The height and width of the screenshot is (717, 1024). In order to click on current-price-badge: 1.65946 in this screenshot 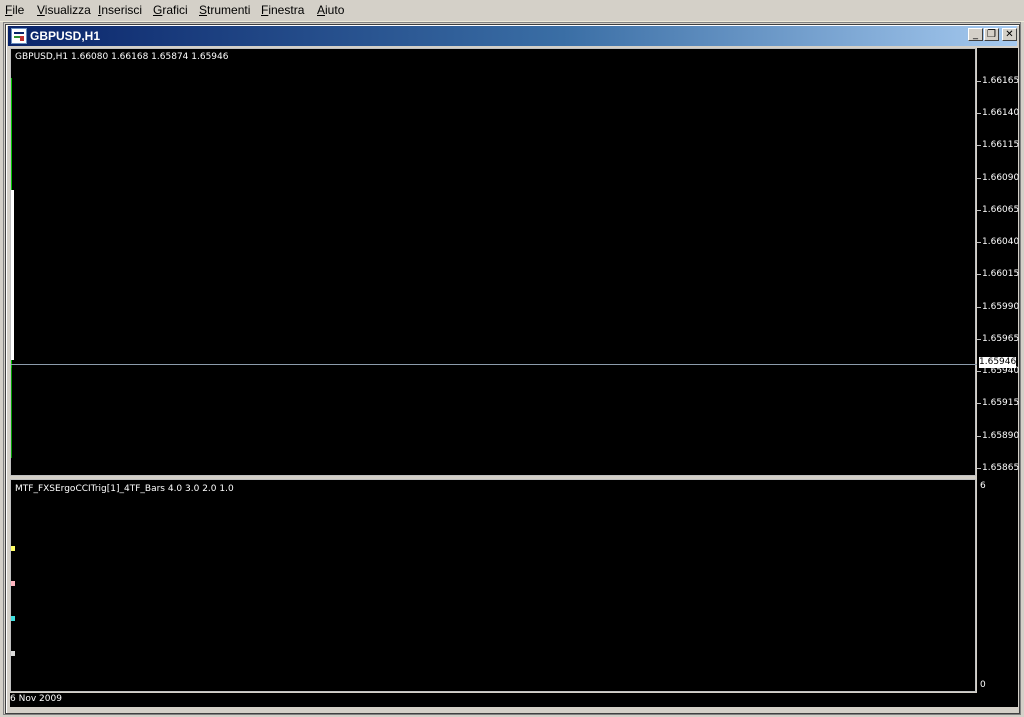, I will do `click(998, 362)`.